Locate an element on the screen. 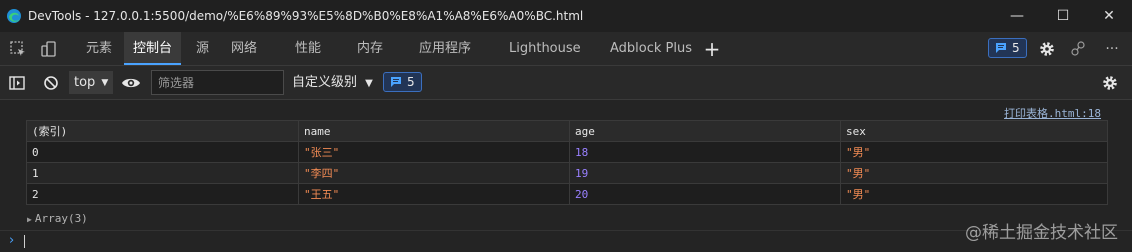 Image resolution: width=1132 pixels, height=252 pixels. log-levels-label: 自定义级别 is located at coordinates (325, 82).